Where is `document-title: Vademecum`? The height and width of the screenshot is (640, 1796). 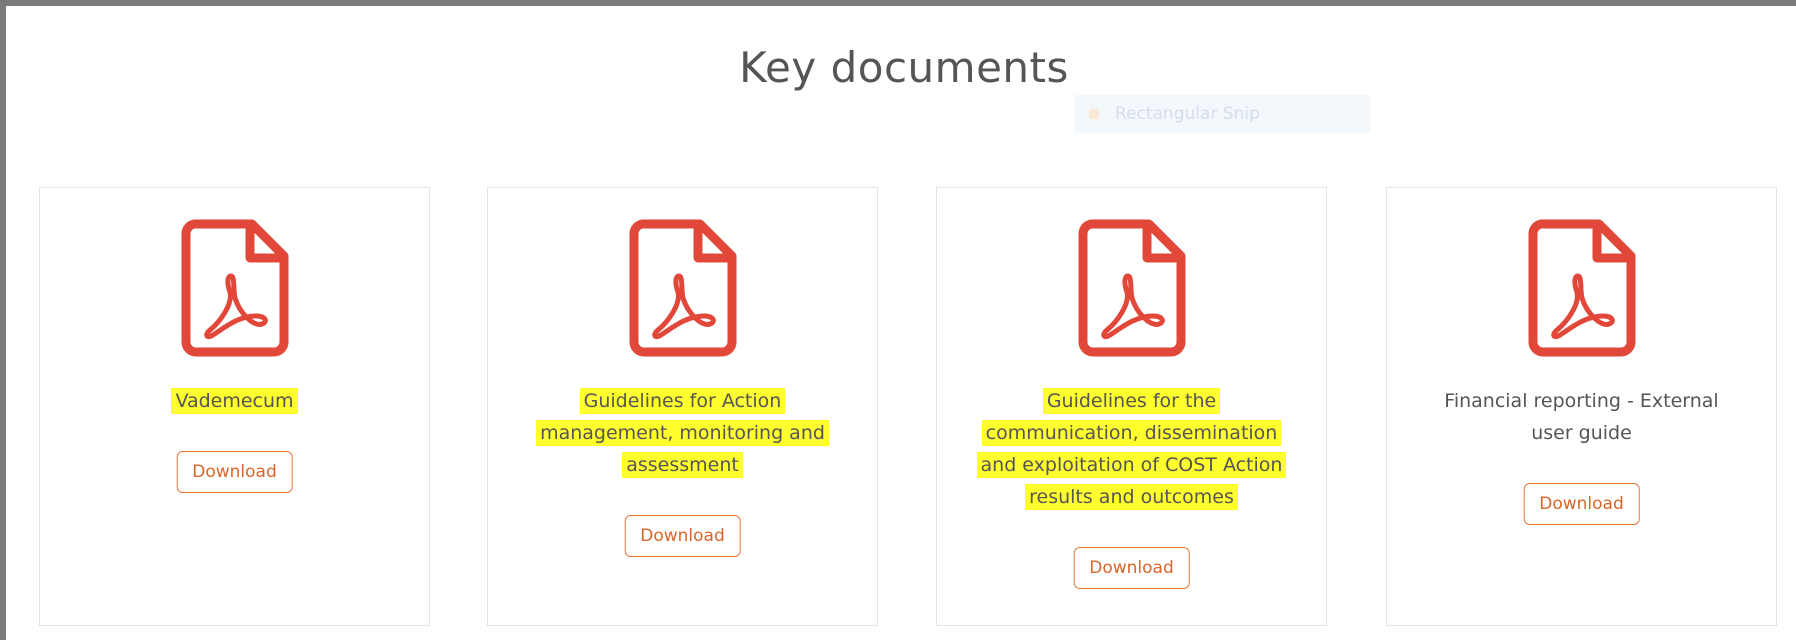 document-title: Vademecum is located at coordinates (234, 401).